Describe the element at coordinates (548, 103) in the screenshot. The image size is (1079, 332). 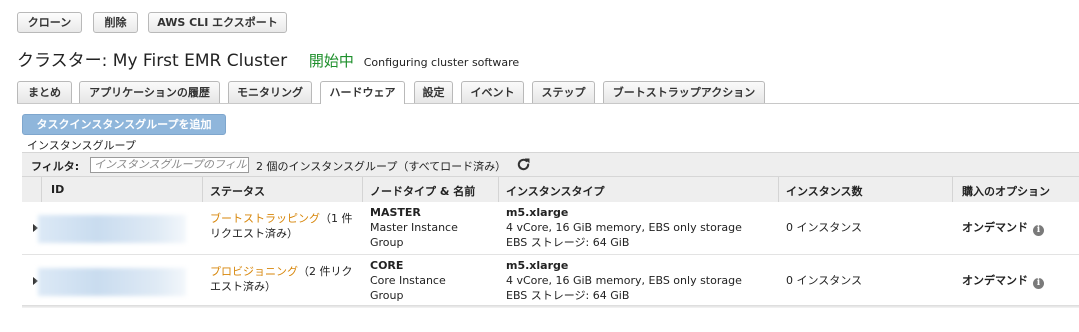
I see `tab-divider` at that location.